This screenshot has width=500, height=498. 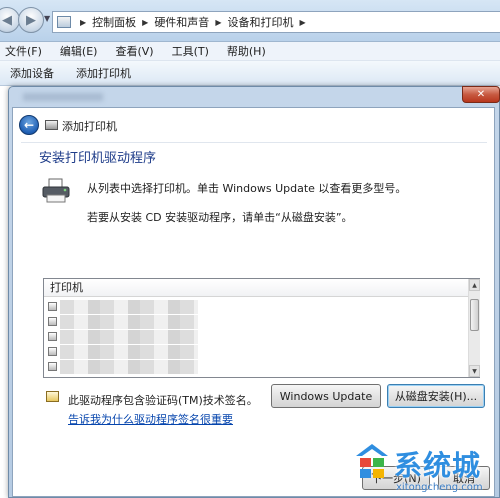 I want to click on scroll-up-icon: ▲, so click(x=474, y=285).